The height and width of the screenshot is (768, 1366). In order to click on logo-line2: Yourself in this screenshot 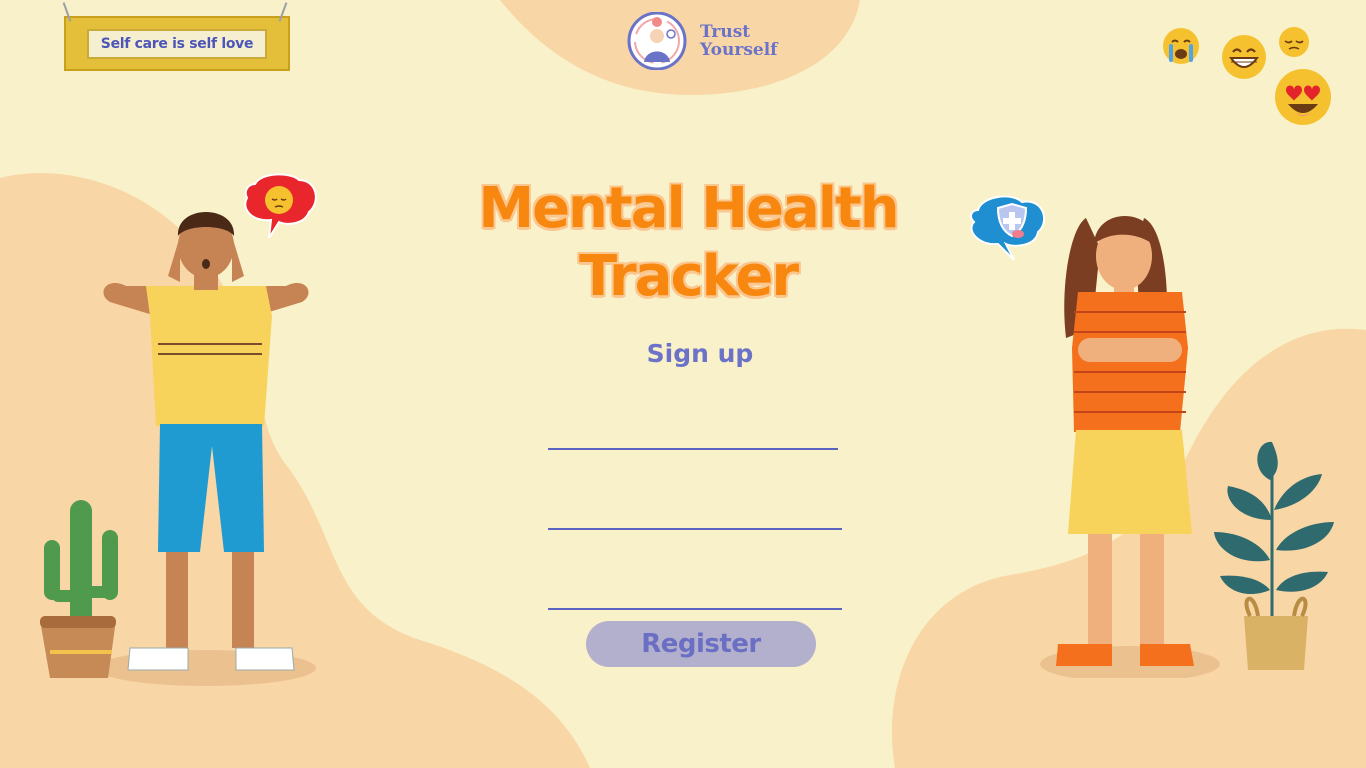, I will do `click(739, 50)`.